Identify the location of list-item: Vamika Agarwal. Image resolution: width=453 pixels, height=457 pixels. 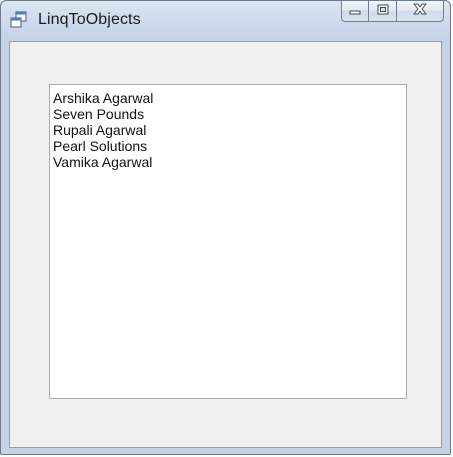
(228, 162).